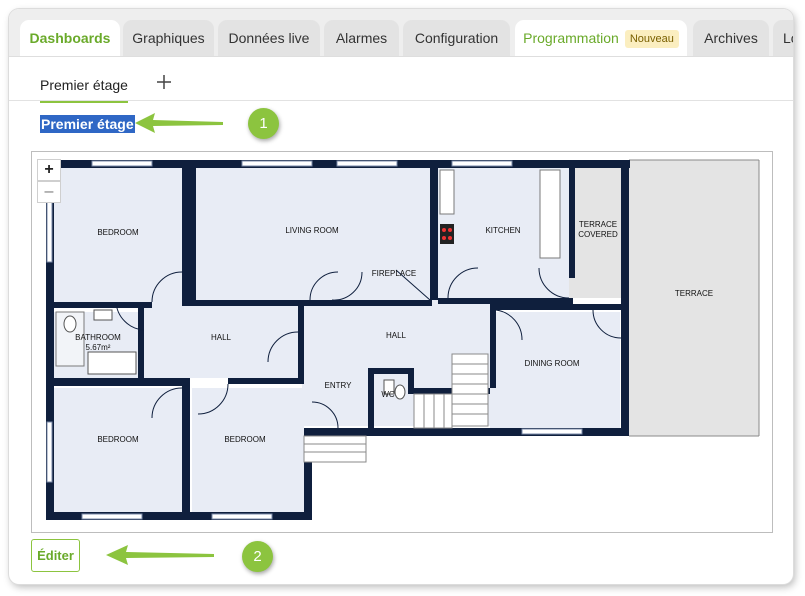  I want to click on zoom-out-button: –, so click(49, 192).